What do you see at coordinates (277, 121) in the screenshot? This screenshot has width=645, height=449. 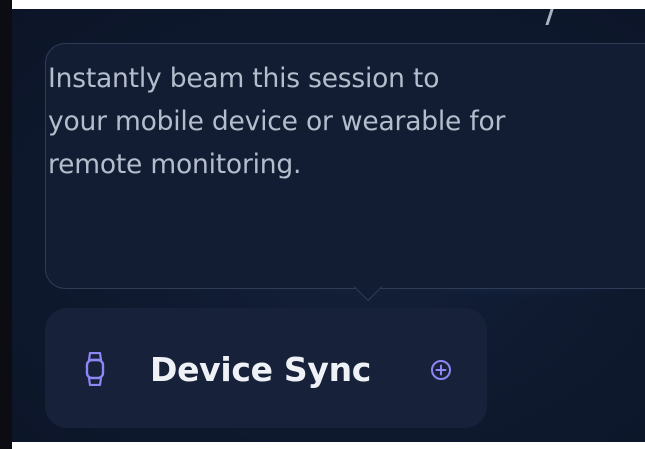 I see `tooltip-line: your mobile device or wearable for` at bounding box center [277, 121].